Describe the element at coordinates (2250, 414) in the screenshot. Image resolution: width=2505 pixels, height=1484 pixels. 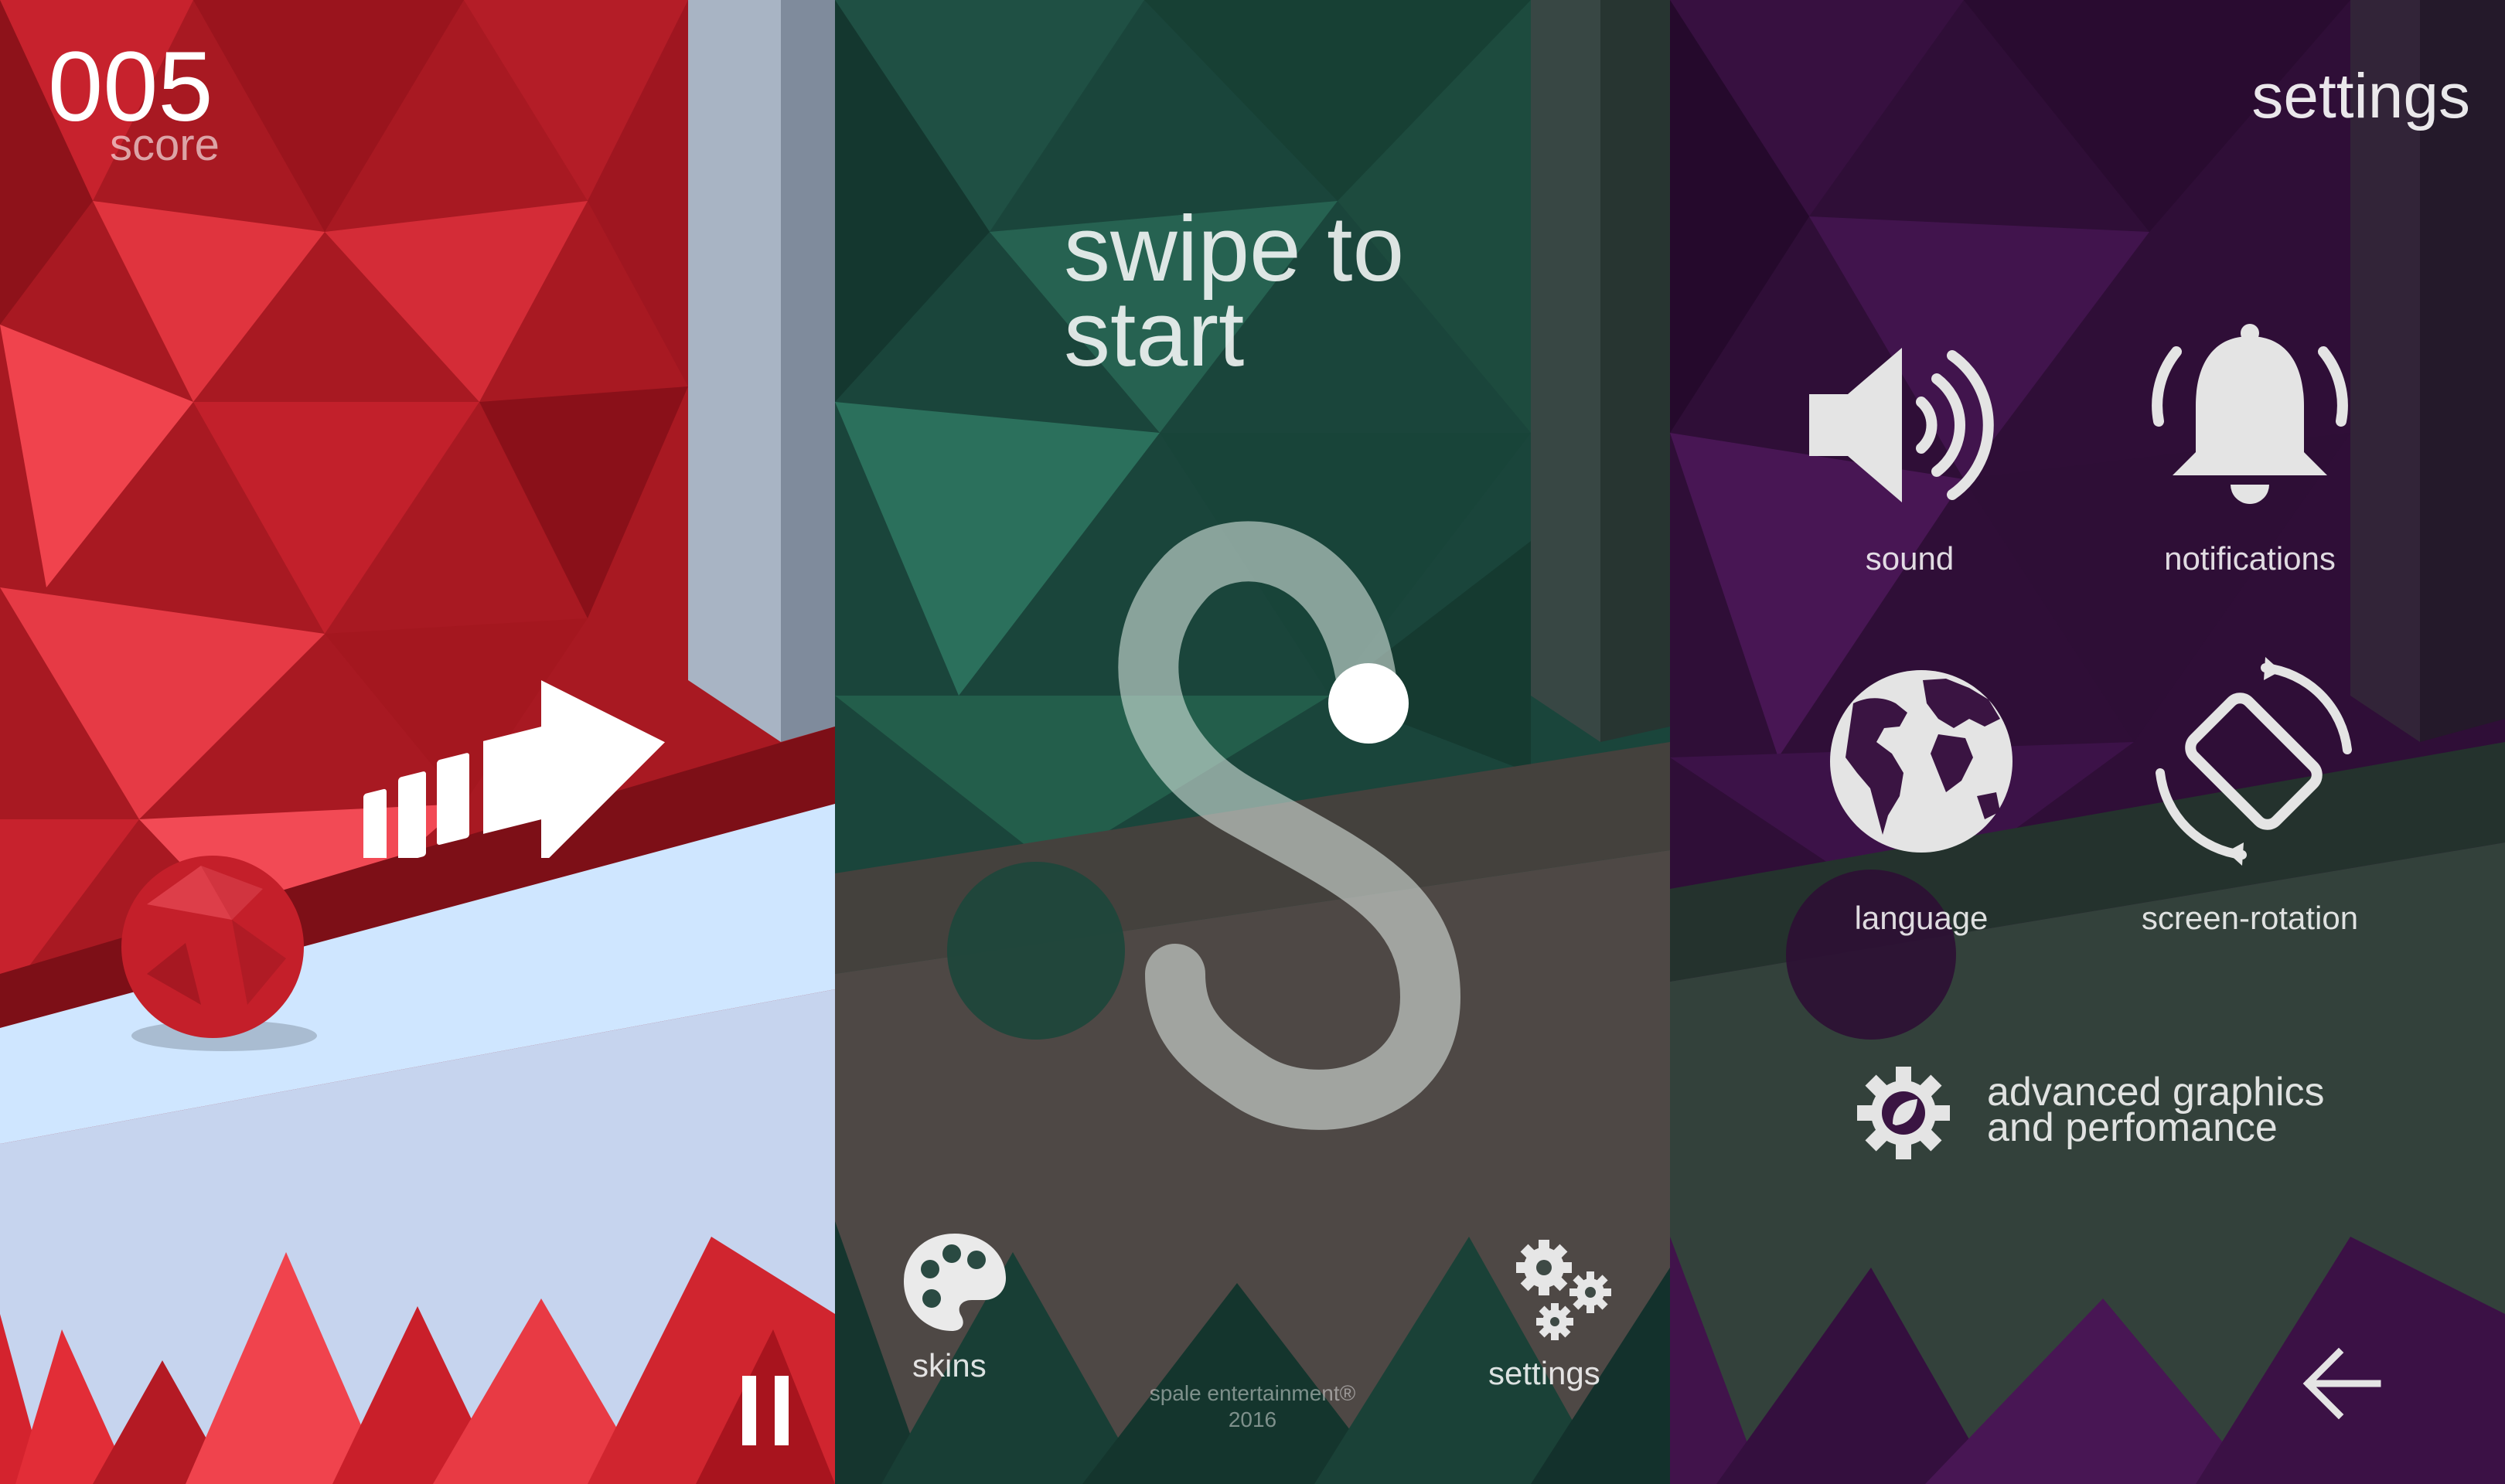
I see `bell-icon` at that location.